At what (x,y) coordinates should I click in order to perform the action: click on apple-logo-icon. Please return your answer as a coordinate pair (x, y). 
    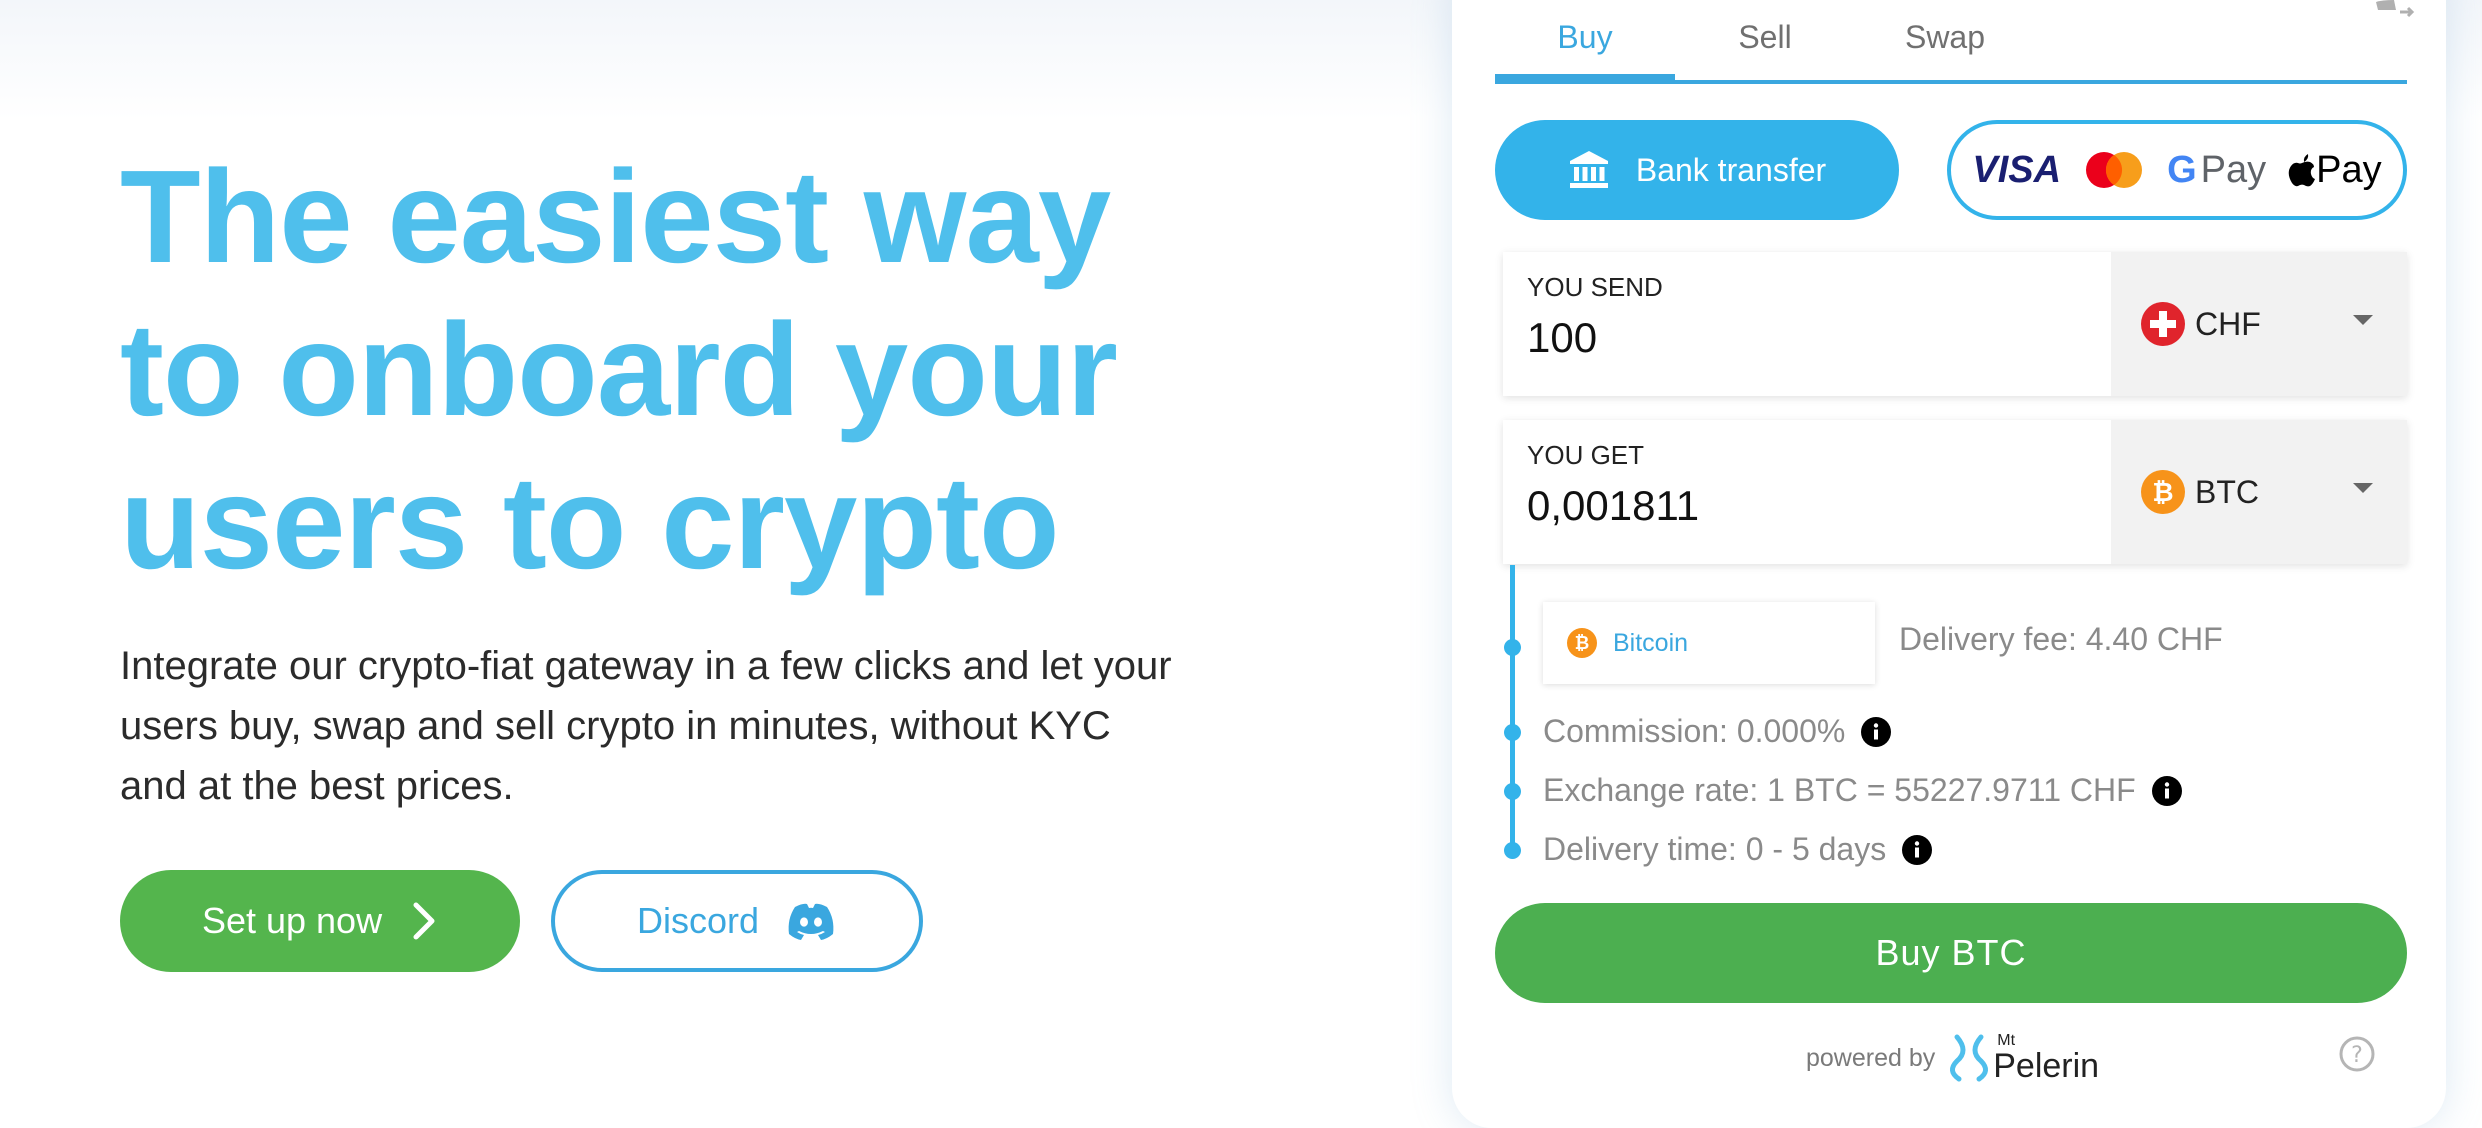
    Looking at the image, I should click on (2302, 170).